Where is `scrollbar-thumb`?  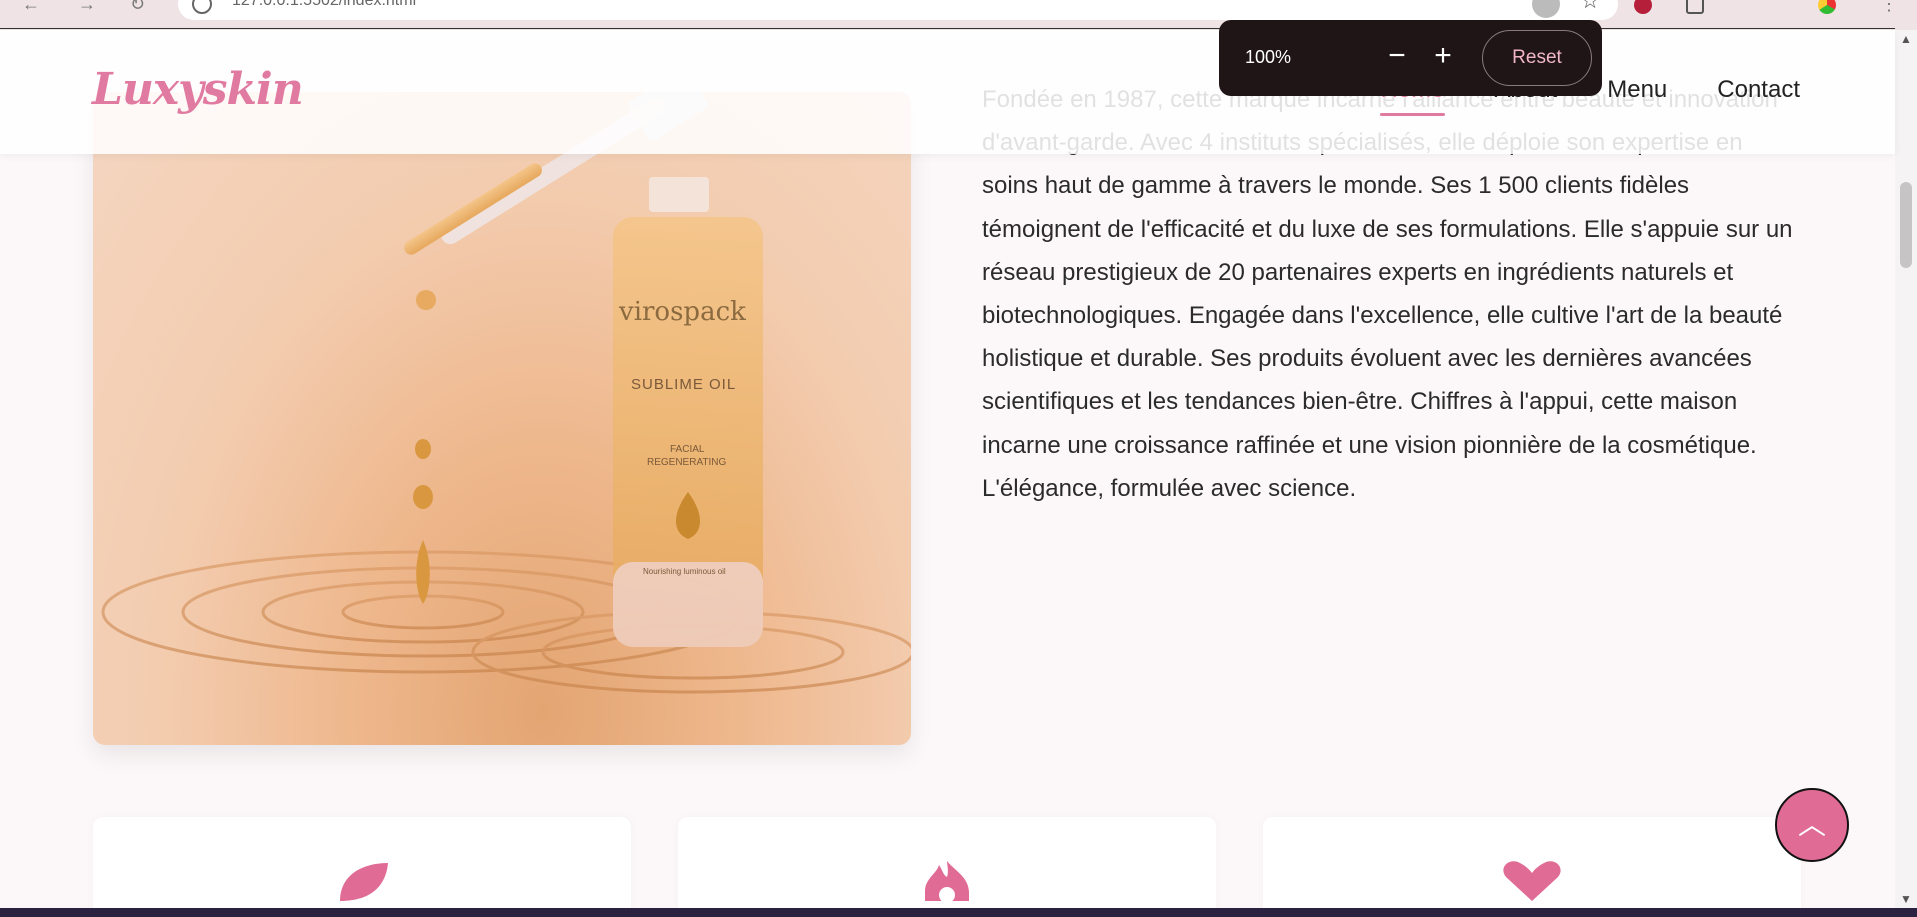 scrollbar-thumb is located at coordinates (1906, 225).